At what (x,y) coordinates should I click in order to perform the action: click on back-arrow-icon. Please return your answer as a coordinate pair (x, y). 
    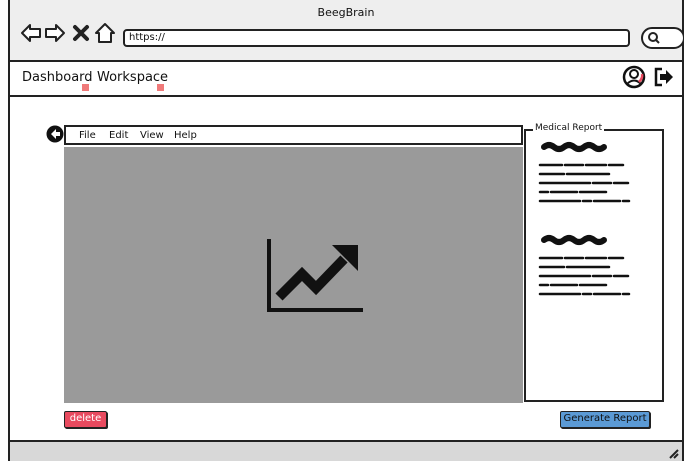
    Looking at the image, I should click on (31, 33).